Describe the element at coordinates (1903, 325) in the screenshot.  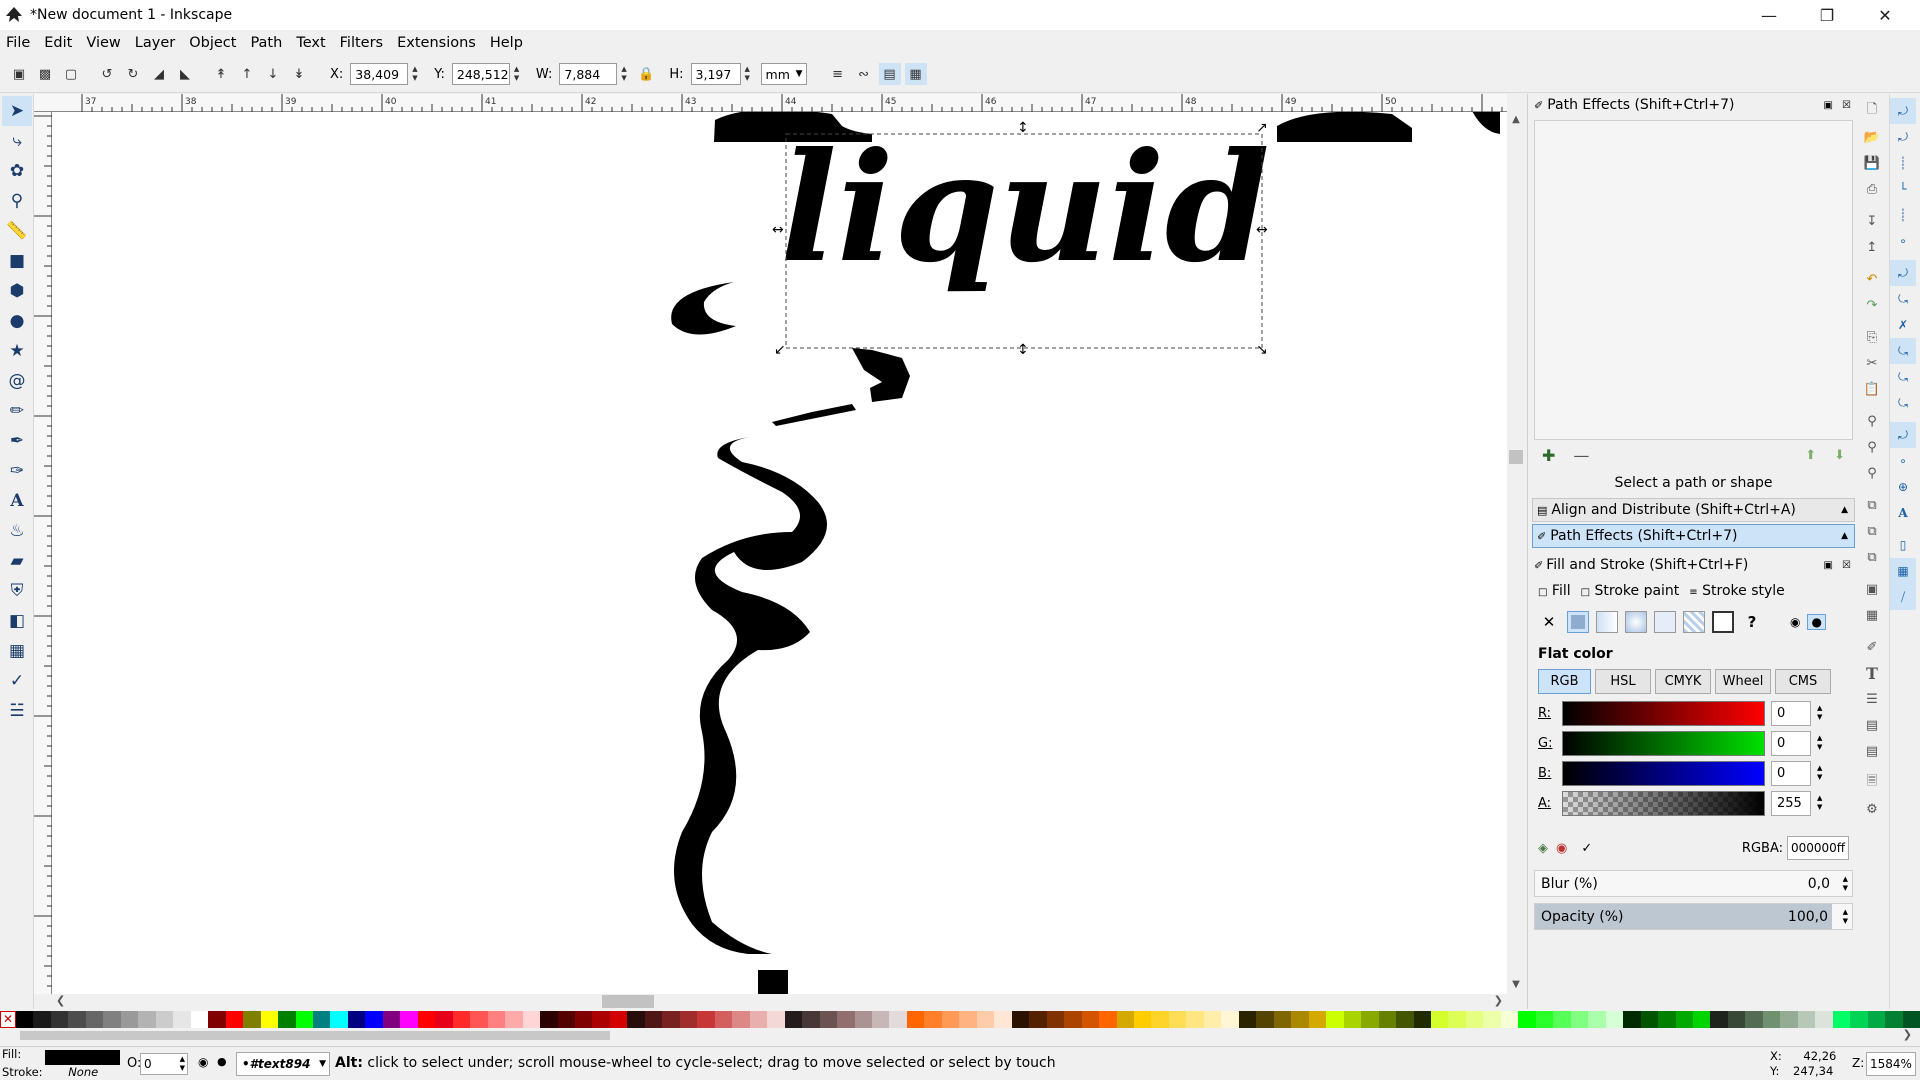
I see `snap-intersections-icon: ✗` at that location.